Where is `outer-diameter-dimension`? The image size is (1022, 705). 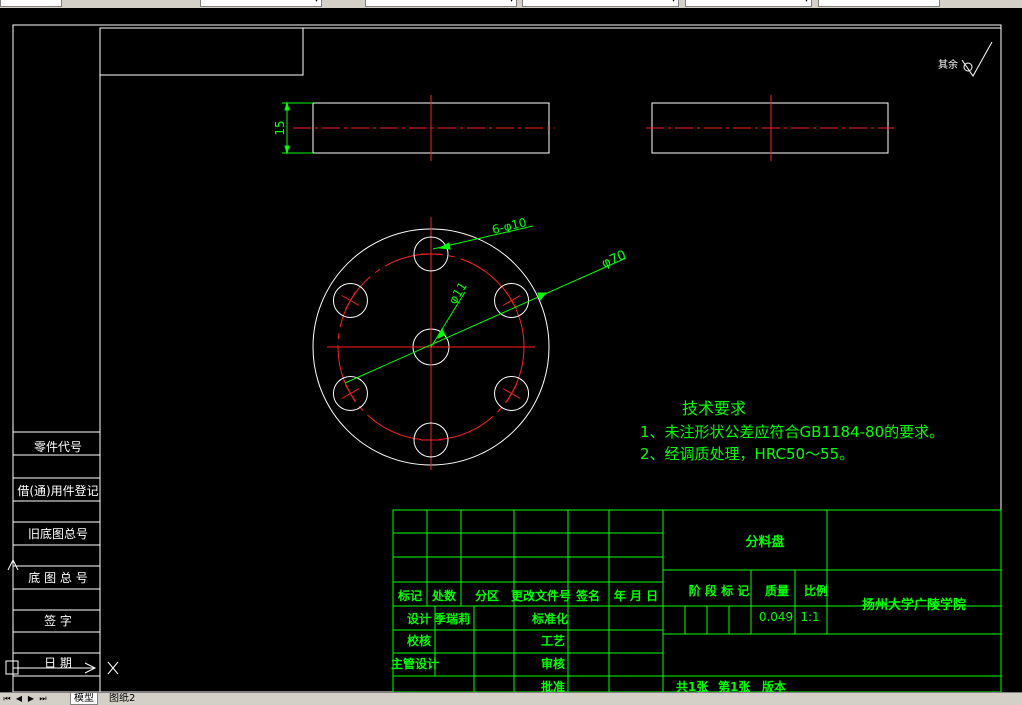
outer-diameter-dimension is located at coordinates (485, 320).